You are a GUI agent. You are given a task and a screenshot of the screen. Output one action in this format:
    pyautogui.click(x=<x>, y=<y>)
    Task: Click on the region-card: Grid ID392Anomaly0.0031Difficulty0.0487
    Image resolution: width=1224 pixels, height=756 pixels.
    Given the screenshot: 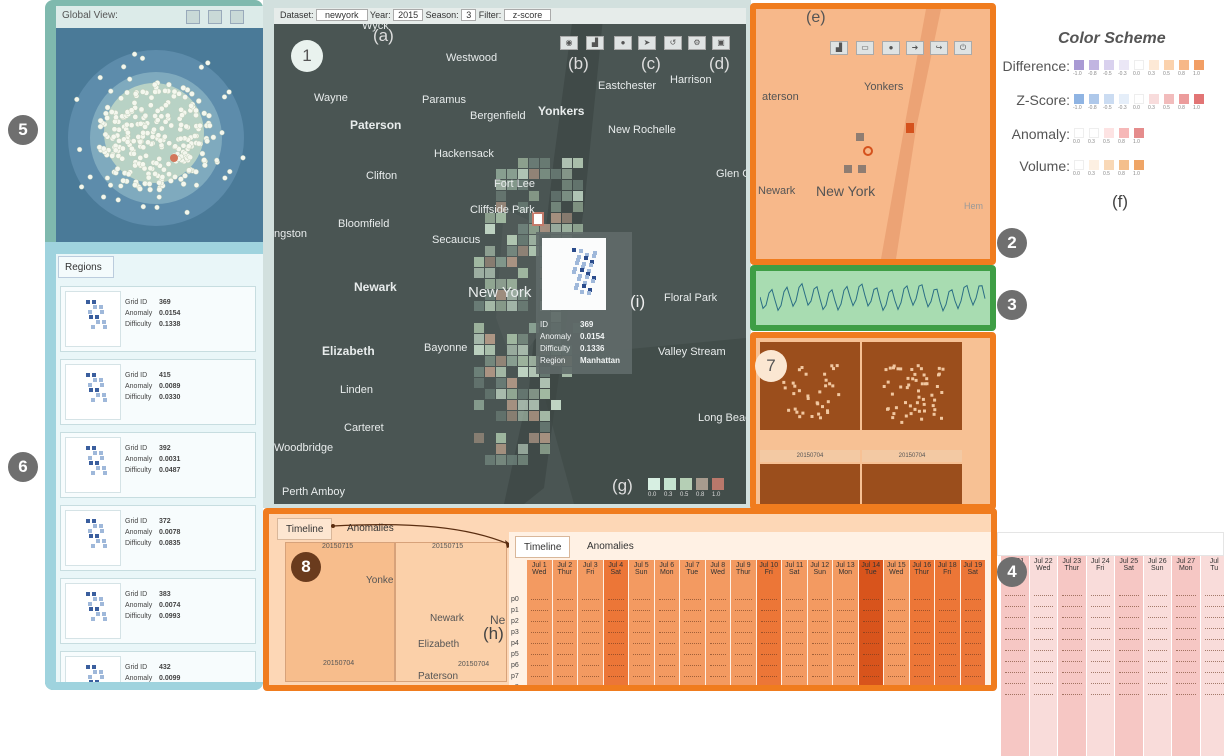 What is the action you would take?
    pyautogui.click(x=158, y=465)
    